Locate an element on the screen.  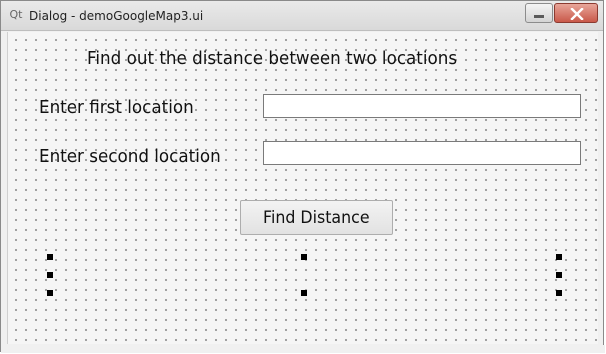
resize-handle-top-left is located at coordinates (50, 257).